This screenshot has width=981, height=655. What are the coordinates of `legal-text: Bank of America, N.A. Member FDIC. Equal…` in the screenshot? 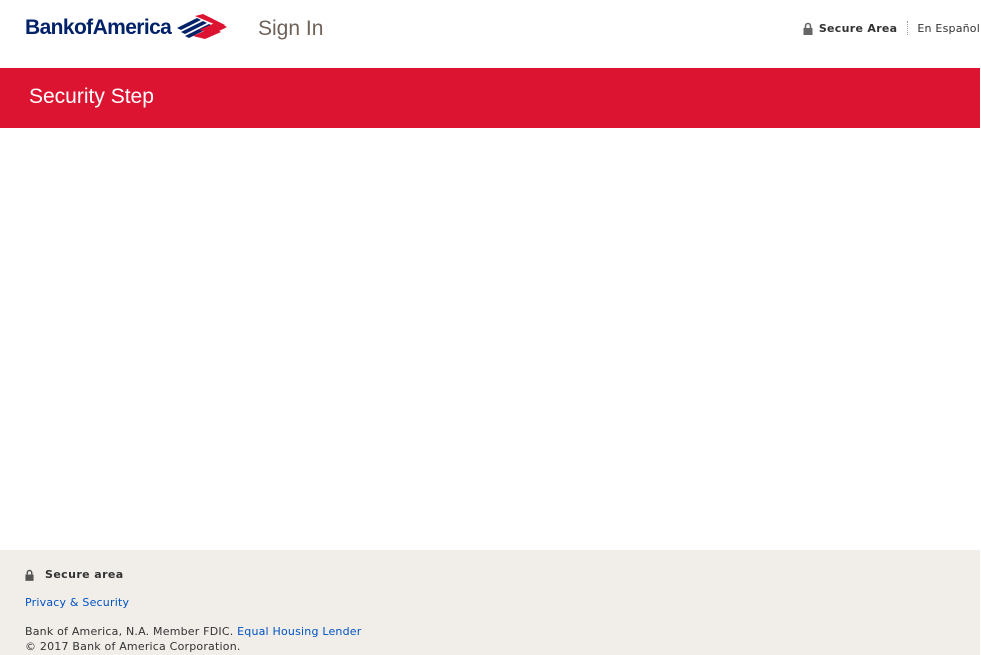 It's located at (193, 639).